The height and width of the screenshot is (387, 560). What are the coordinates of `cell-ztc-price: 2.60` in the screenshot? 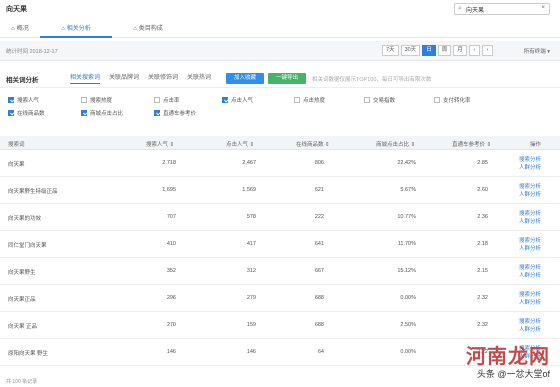 It's located at (482, 190).